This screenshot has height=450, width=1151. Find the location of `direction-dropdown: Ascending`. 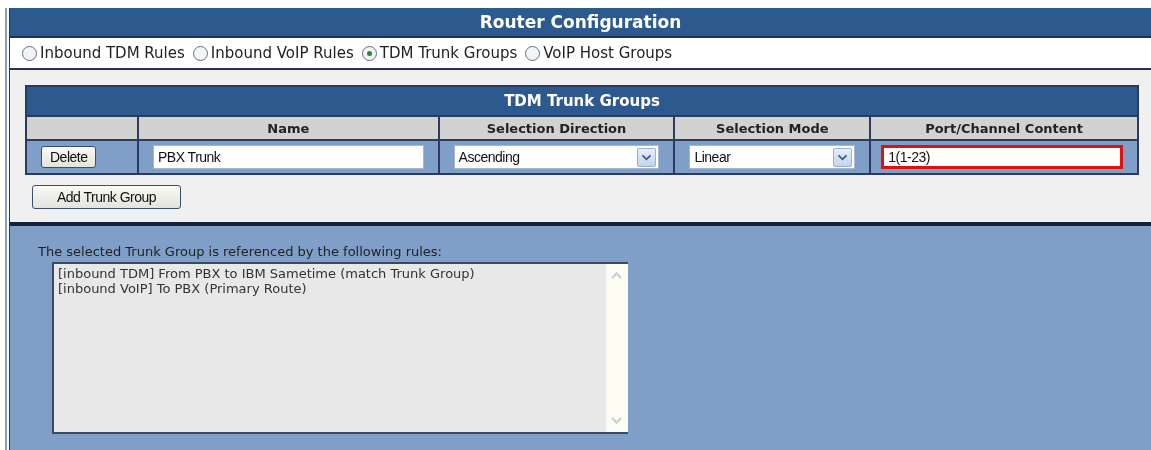

direction-dropdown: Ascending is located at coordinates (556, 157).